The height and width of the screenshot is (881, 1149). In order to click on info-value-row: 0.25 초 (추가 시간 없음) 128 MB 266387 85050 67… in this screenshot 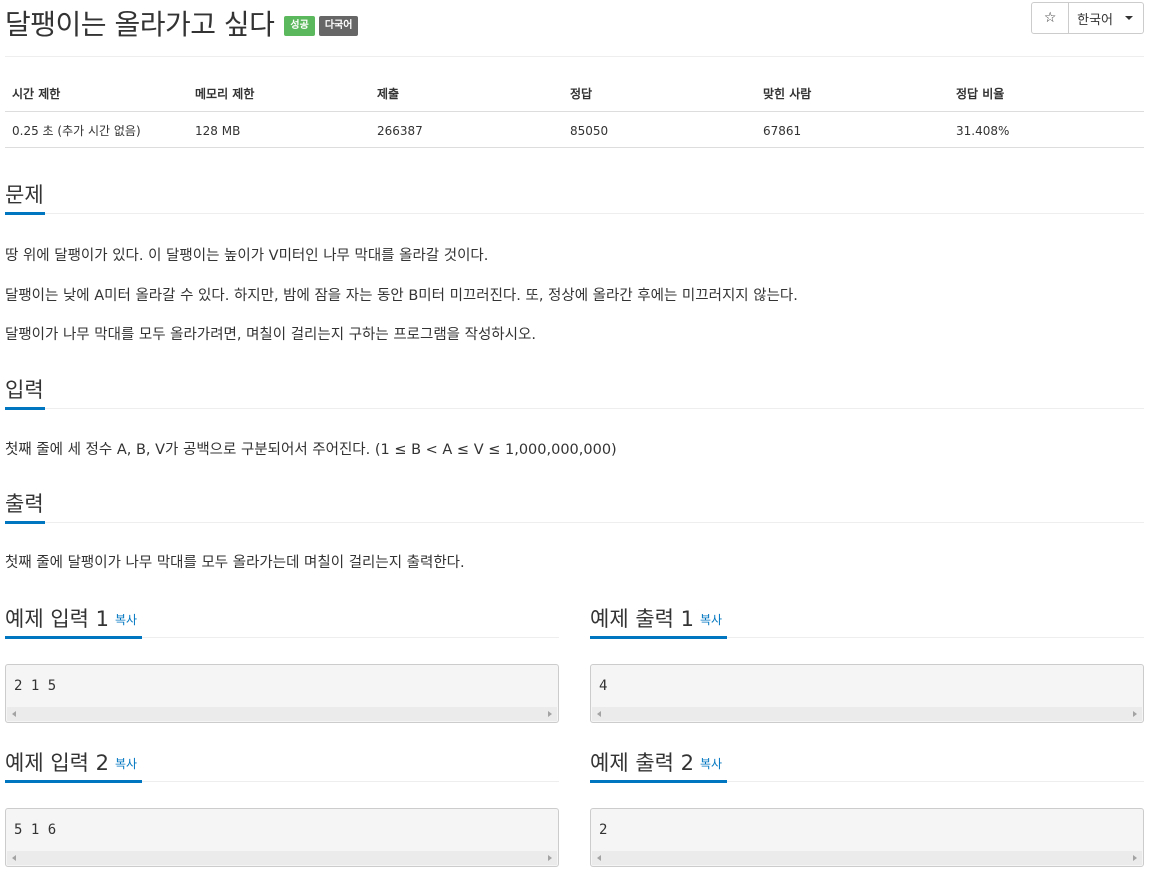, I will do `click(574, 130)`.